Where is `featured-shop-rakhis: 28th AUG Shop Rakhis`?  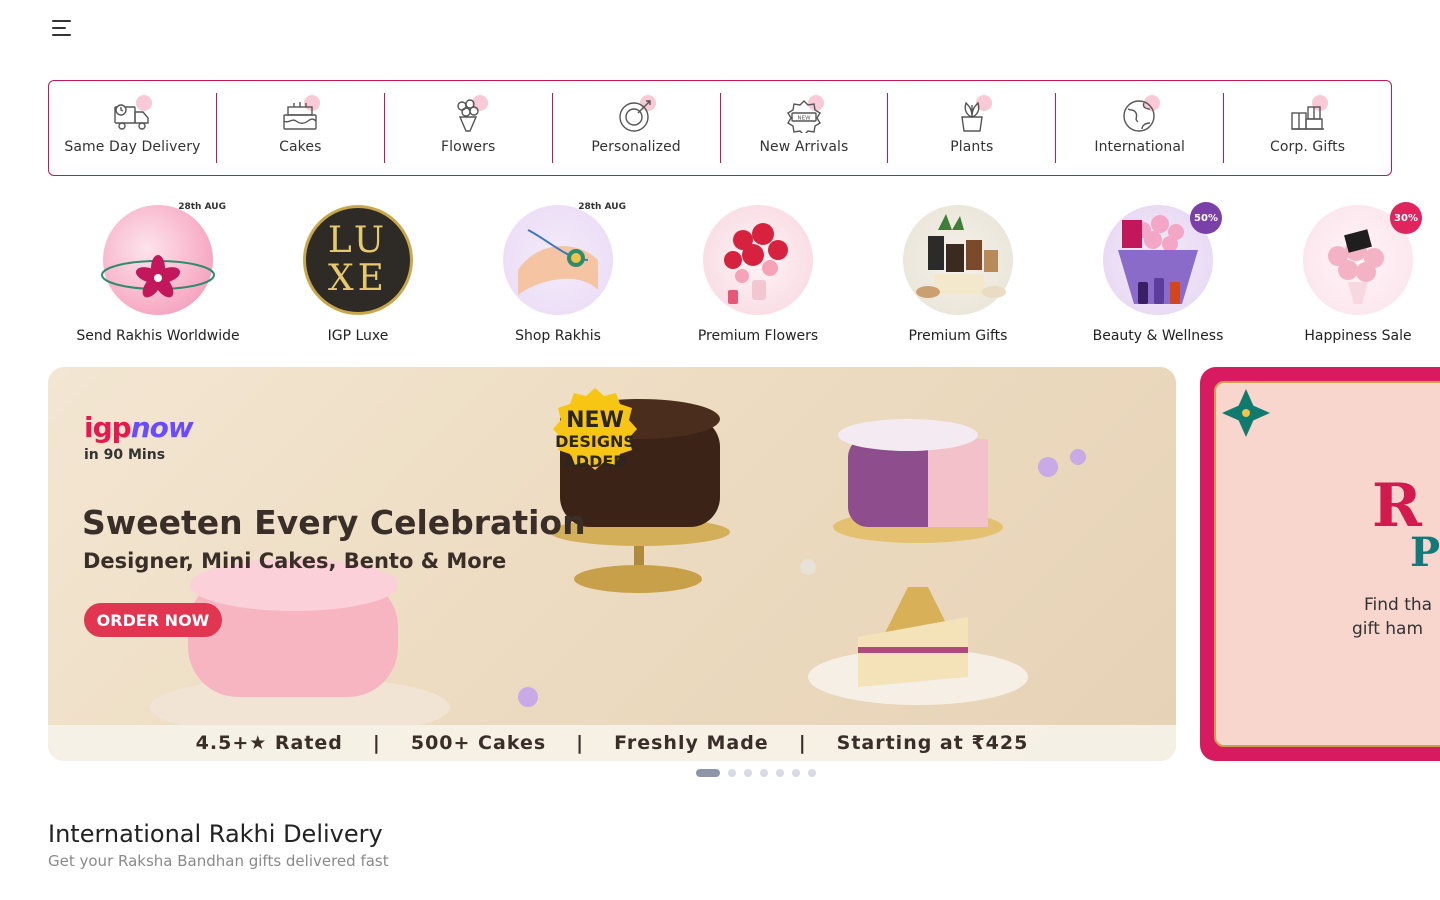 featured-shop-rakhis: 28th AUG Shop Rakhis is located at coordinates (558, 275).